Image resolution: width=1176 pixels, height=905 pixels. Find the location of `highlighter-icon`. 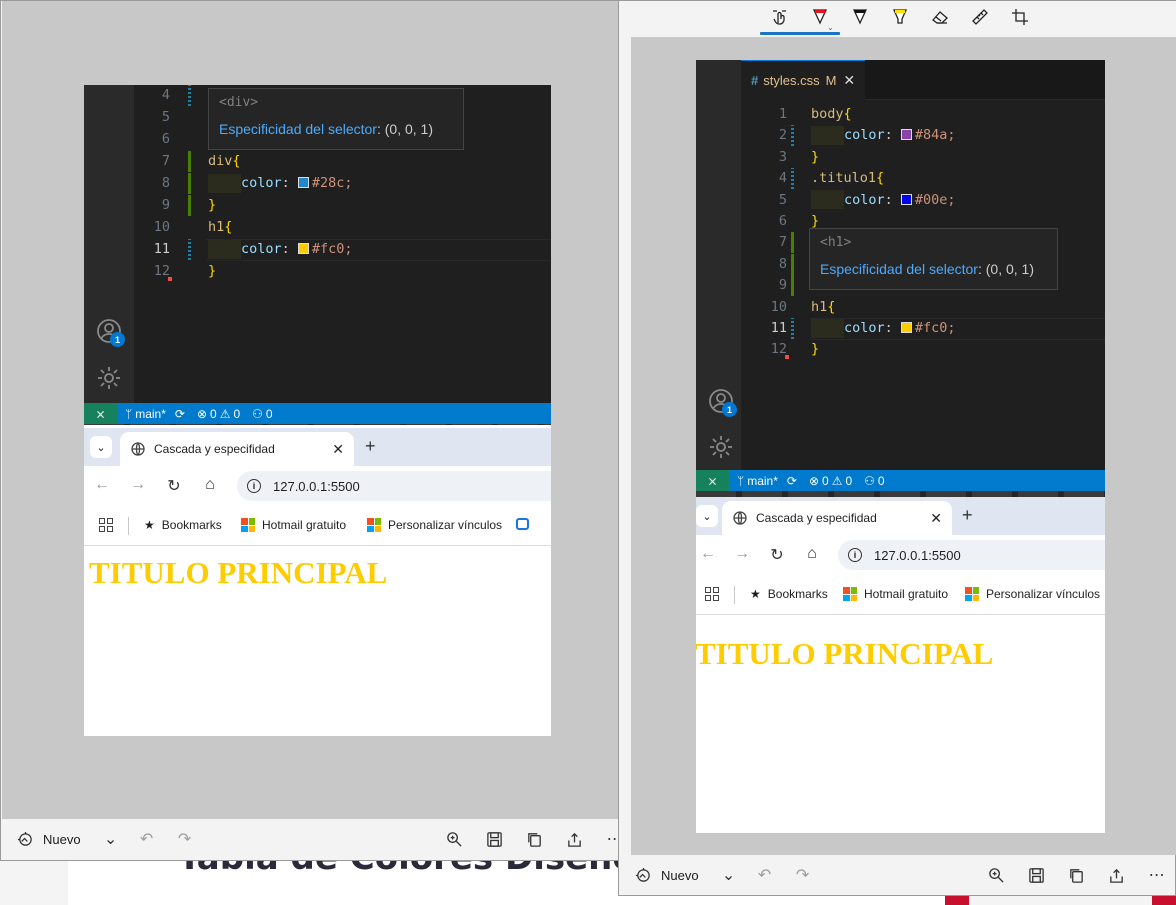

highlighter-icon is located at coordinates (900, 17).